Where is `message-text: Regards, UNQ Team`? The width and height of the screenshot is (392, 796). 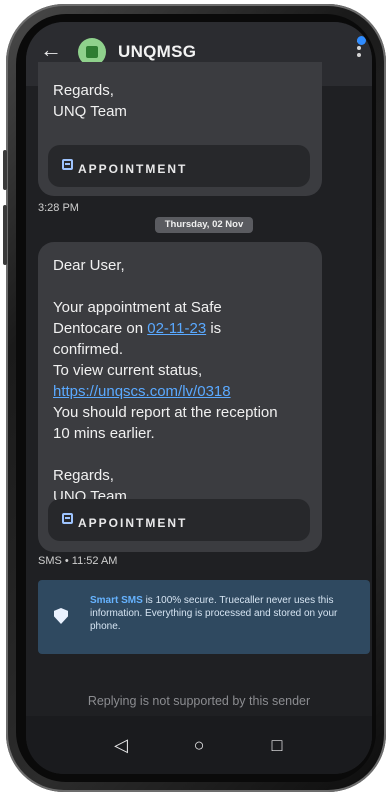 message-text: Regards, UNQ Team is located at coordinates (90, 101).